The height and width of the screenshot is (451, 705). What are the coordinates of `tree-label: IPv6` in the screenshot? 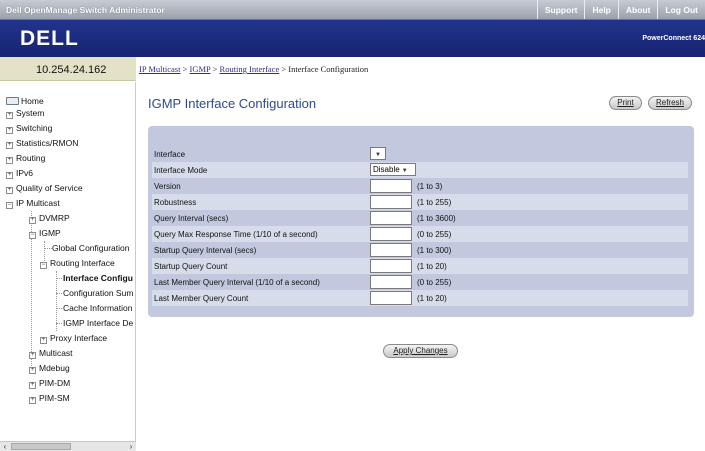 It's located at (25, 173).